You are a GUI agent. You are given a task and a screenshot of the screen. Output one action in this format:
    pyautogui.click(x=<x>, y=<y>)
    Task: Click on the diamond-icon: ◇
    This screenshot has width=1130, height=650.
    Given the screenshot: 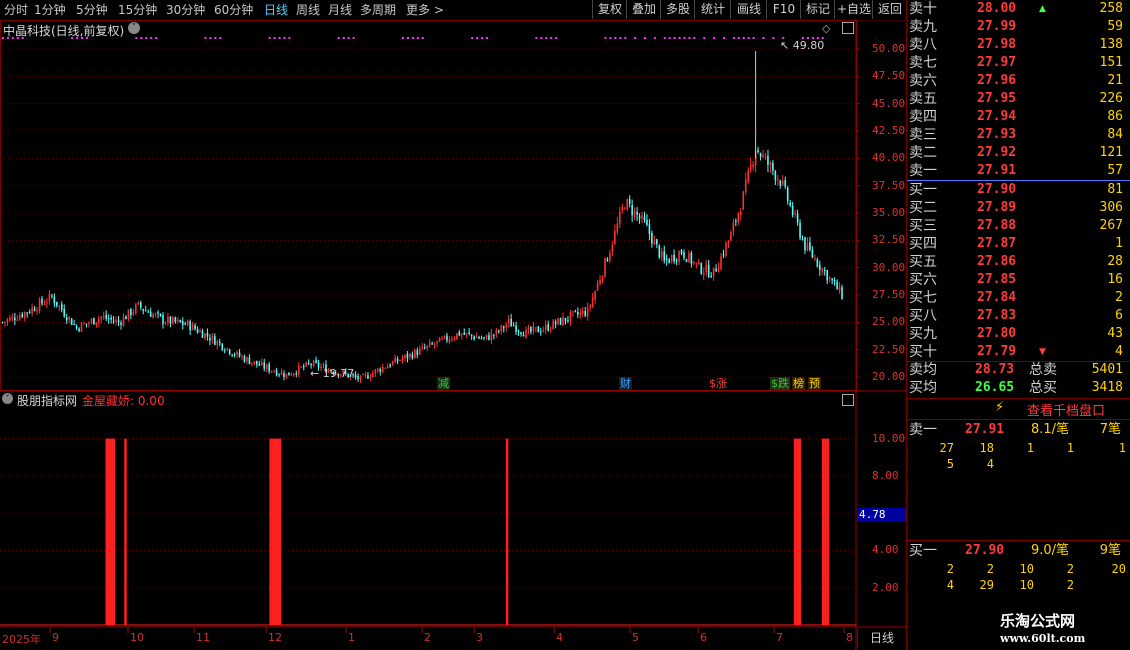 What is the action you would take?
    pyautogui.click(x=826, y=28)
    